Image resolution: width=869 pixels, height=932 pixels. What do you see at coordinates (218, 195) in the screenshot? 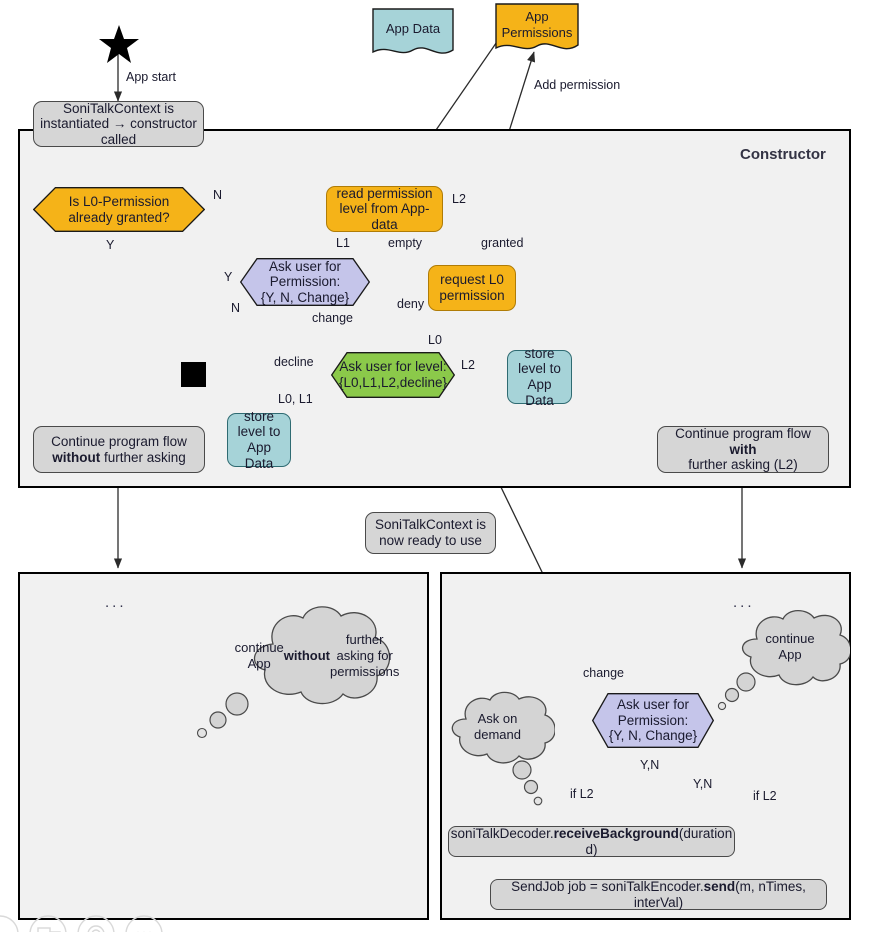
I see `edge-label-n-branch: N` at bounding box center [218, 195].